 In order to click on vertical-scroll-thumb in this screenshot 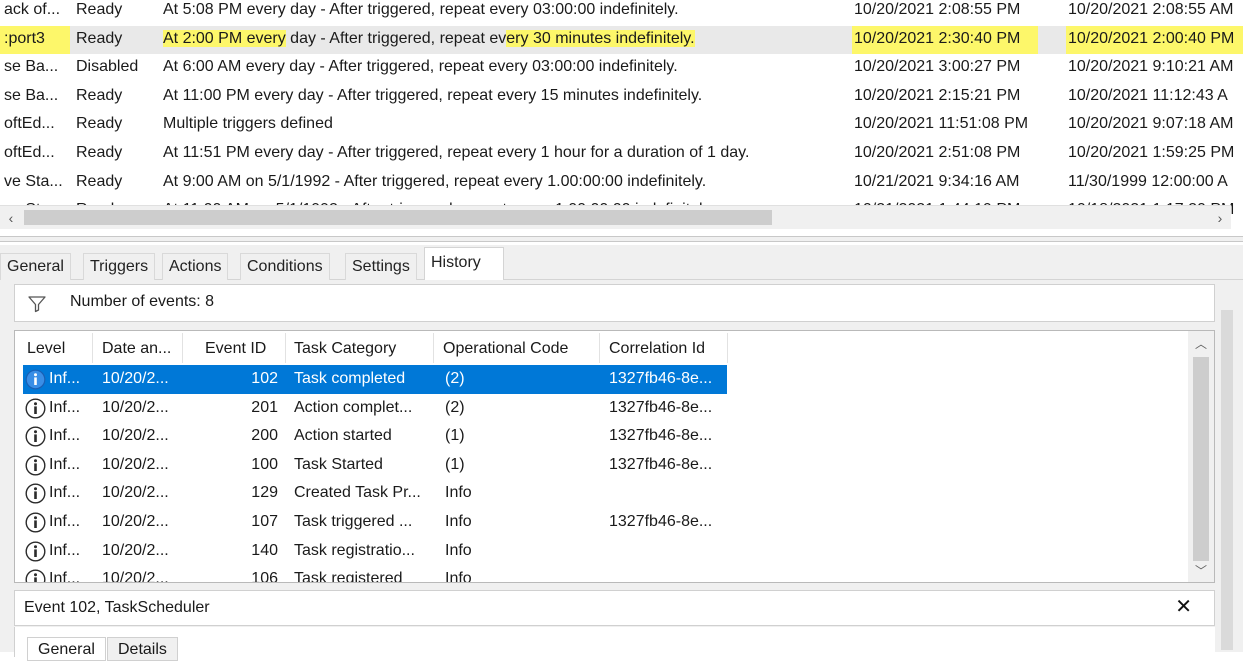, I will do `click(1201, 459)`.